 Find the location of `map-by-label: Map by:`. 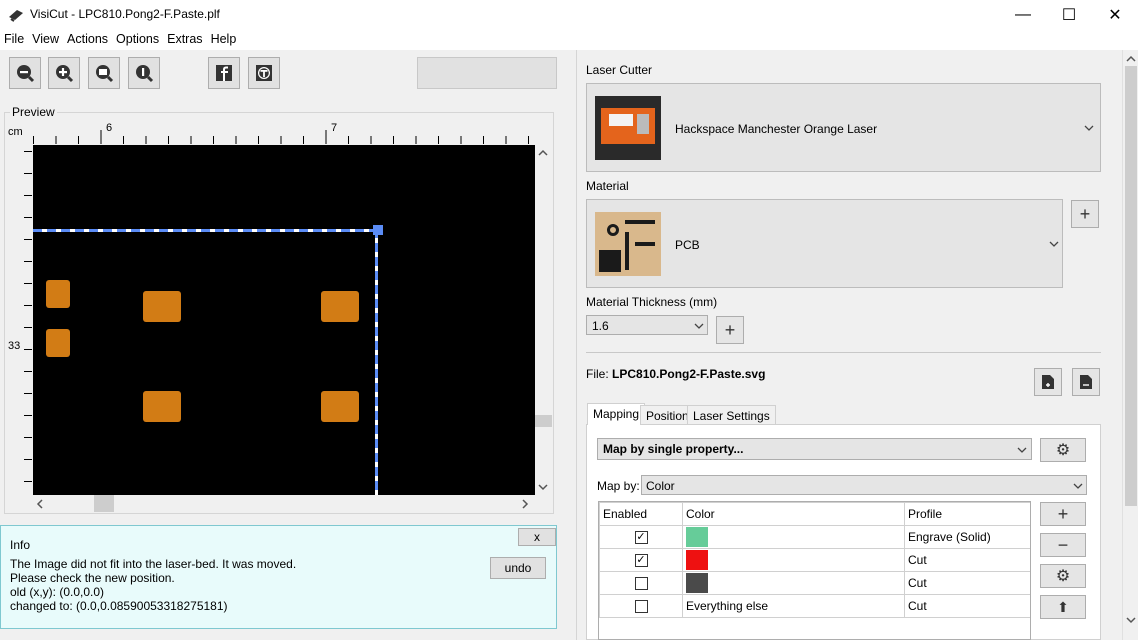

map-by-label: Map by: is located at coordinates (618, 486).